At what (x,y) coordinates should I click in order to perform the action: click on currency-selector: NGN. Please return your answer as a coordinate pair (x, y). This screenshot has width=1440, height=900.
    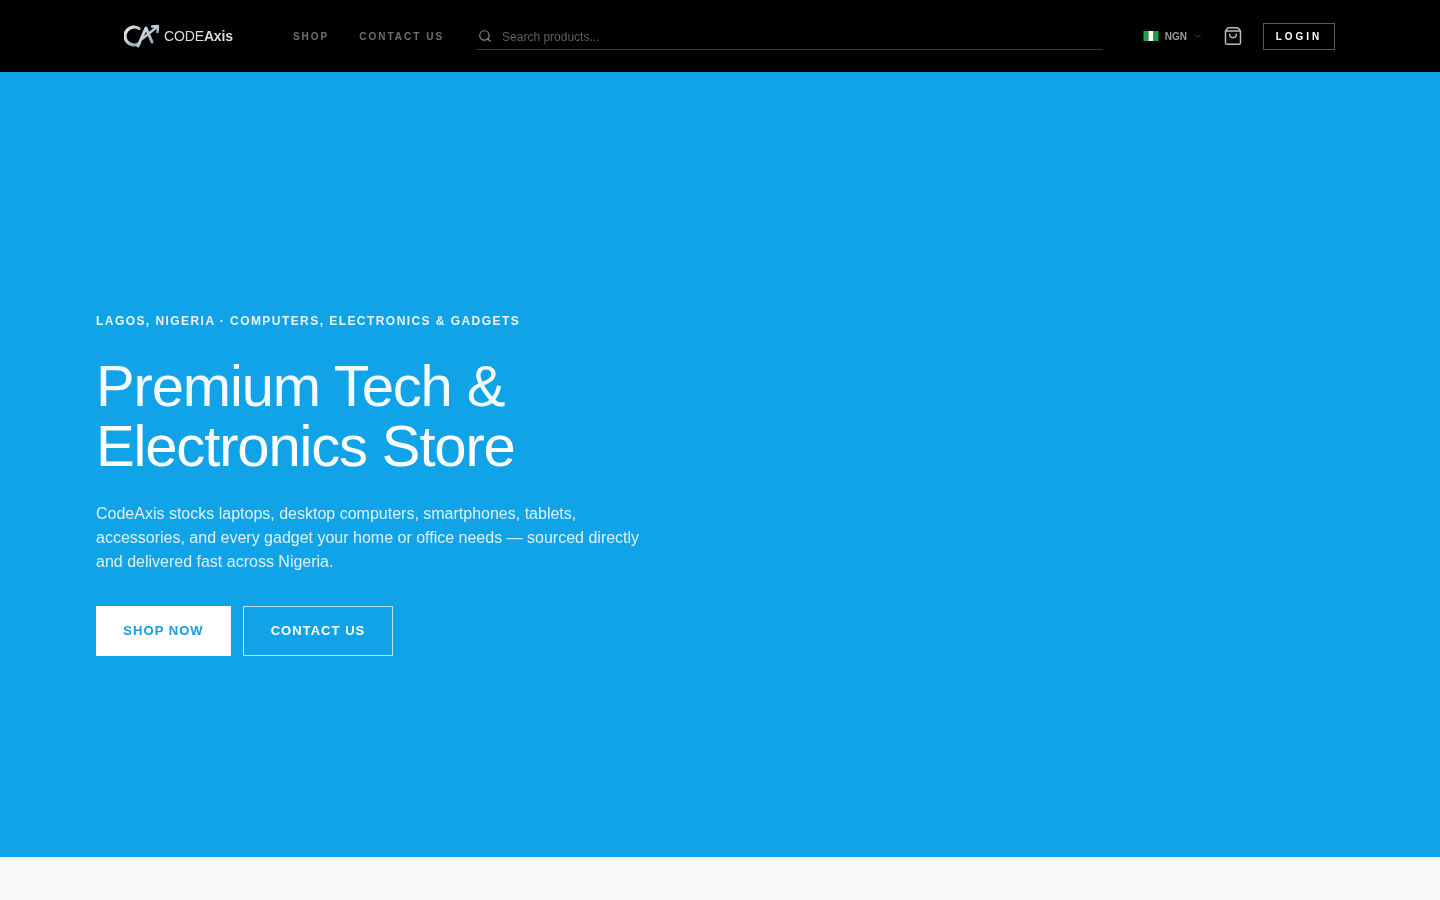
    Looking at the image, I should click on (1172, 36).